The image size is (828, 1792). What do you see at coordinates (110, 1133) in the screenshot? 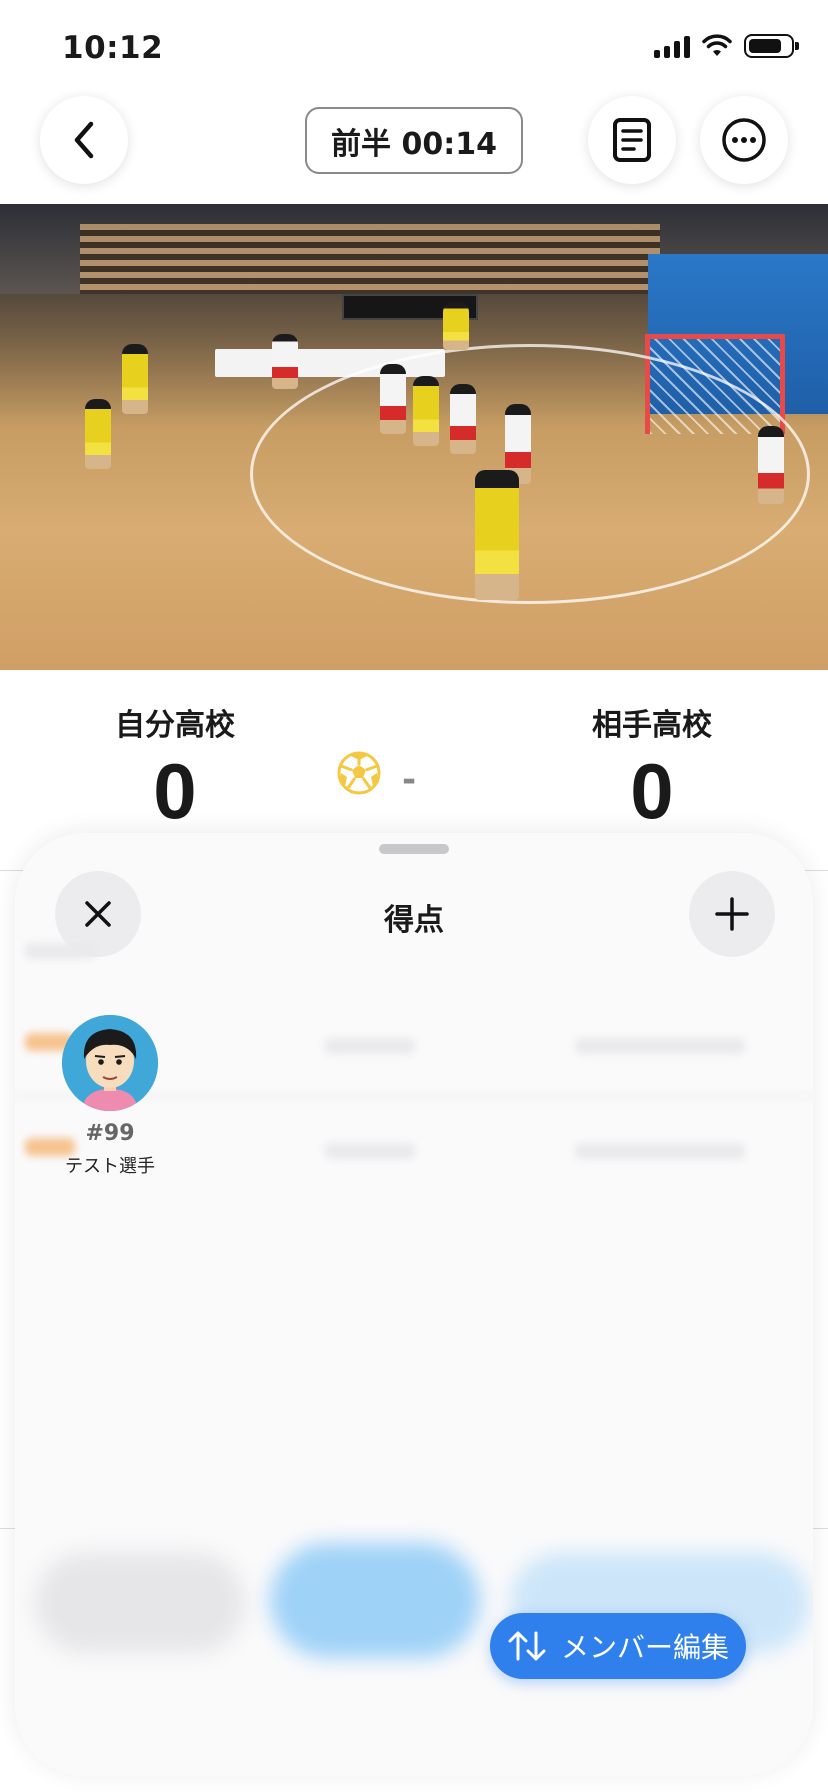
I see `player-number: #99` at bounding box center [110, 1133].